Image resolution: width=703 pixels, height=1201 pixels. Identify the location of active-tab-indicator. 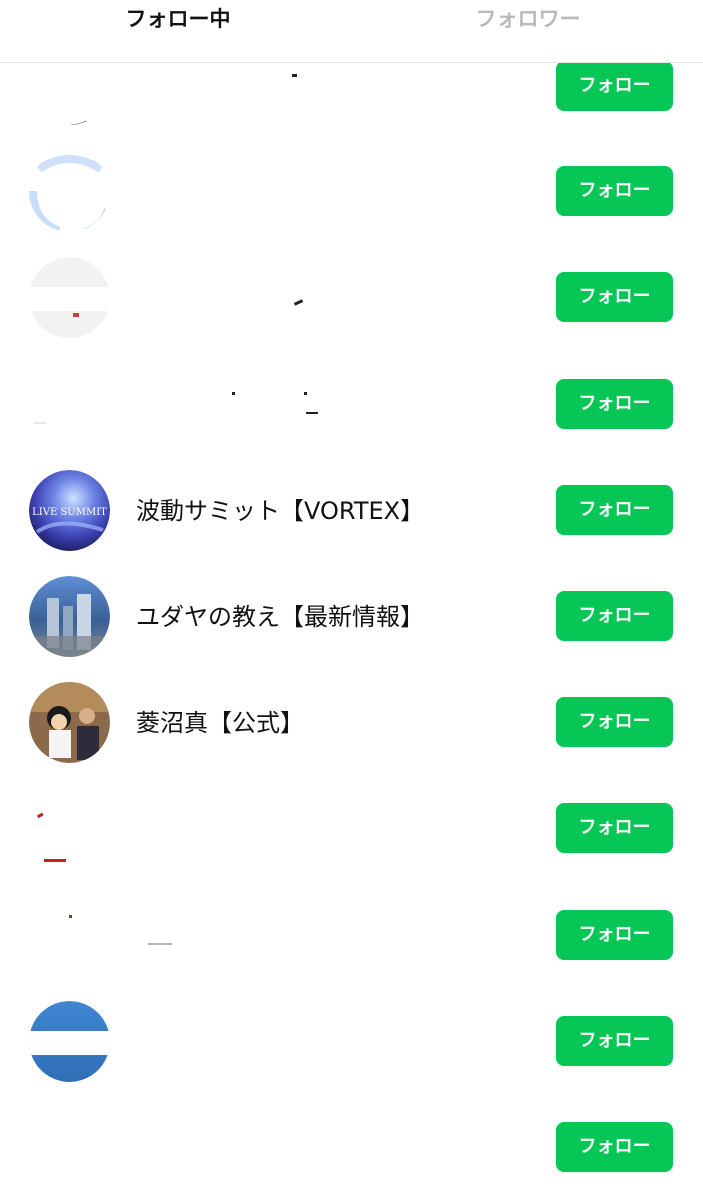
(183, 60).